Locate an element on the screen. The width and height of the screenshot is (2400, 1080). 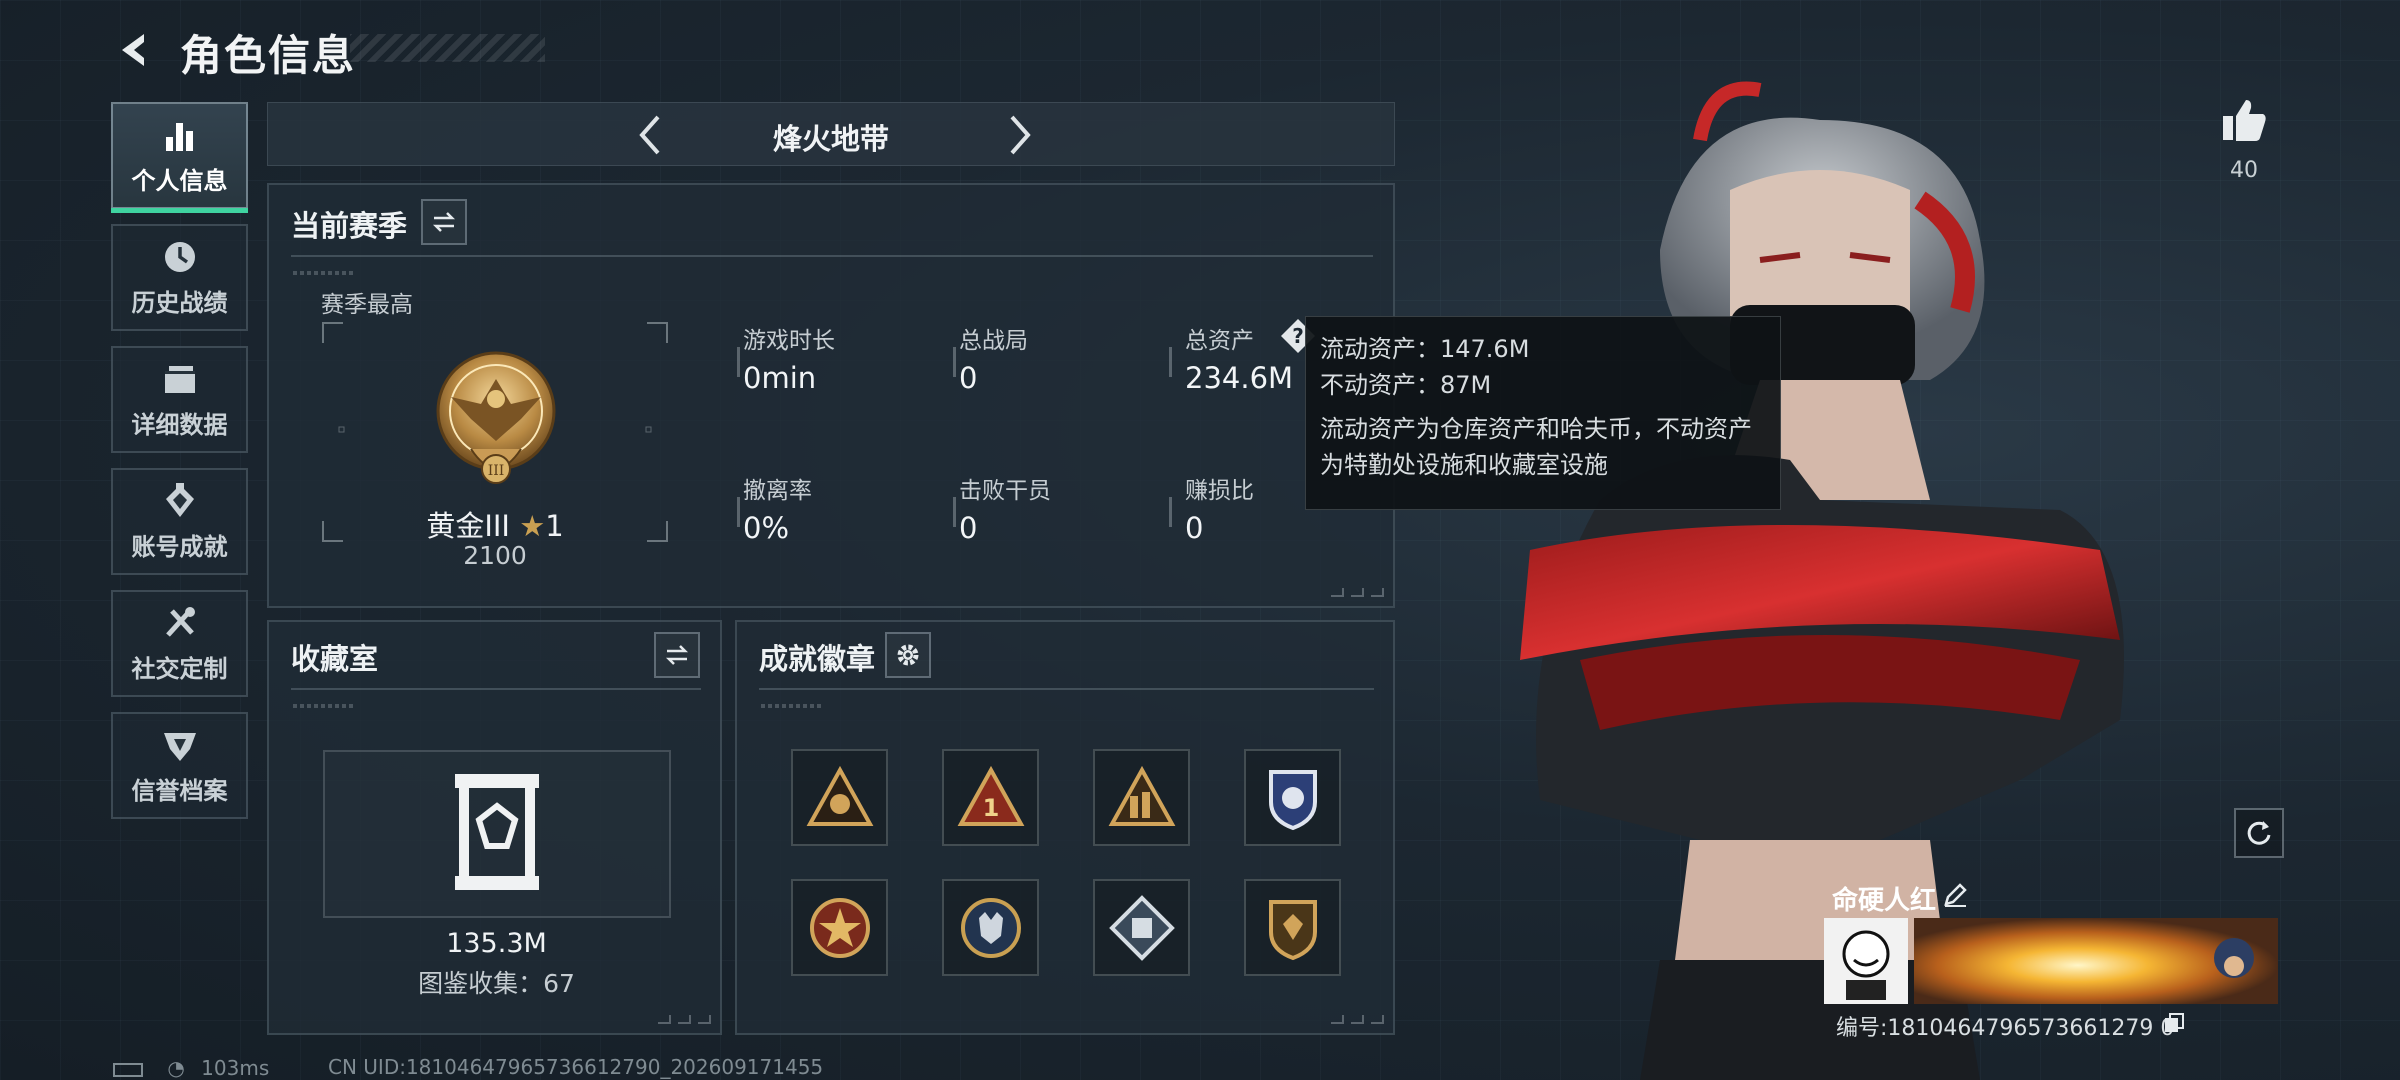
ping: 103ms is located at coordinates (235, 1068).